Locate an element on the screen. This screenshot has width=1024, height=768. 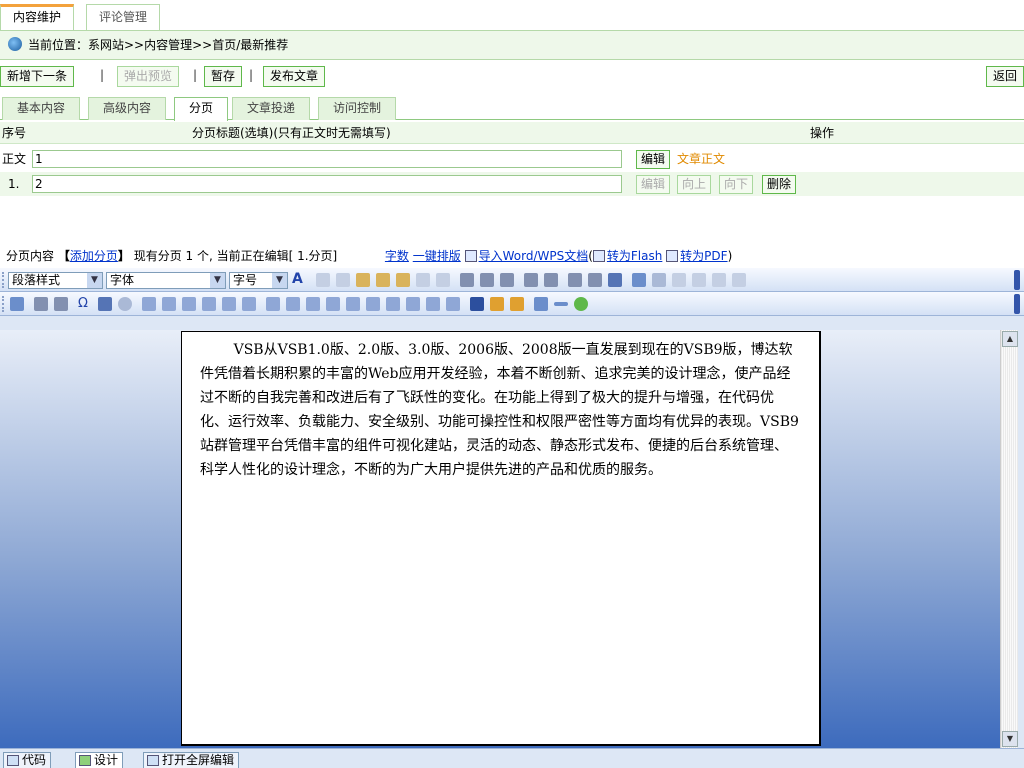
fullscreen-button: 打开全屏编辑 is located at coordinates (191, 760).